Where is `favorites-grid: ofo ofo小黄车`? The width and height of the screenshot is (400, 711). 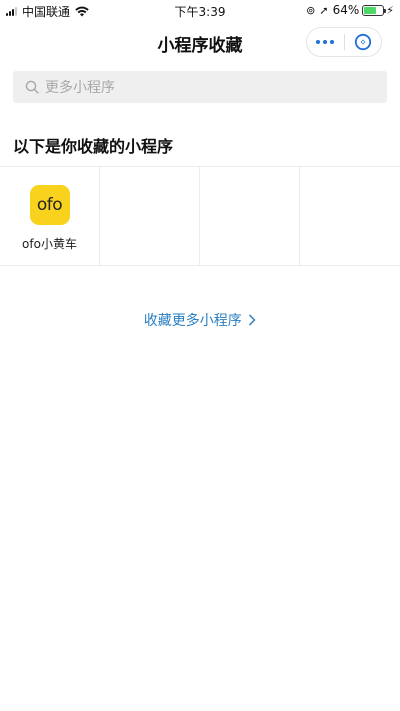
favorites-grid: ofo ofo小黄车 is located at coordinates (200, 216).